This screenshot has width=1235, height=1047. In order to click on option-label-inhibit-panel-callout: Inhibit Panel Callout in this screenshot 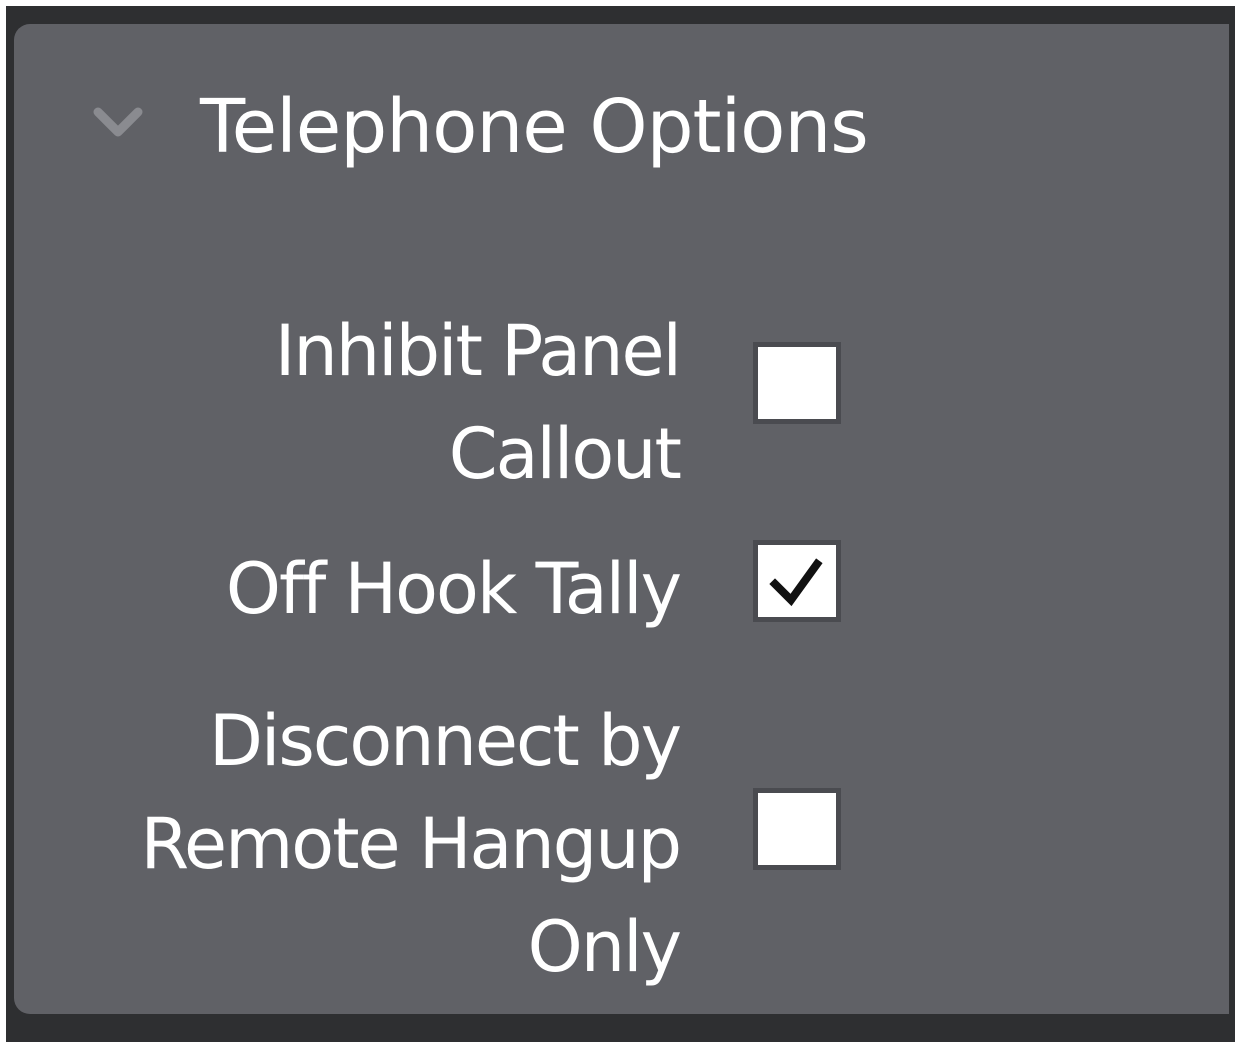, I will do `click(361, 403)`.